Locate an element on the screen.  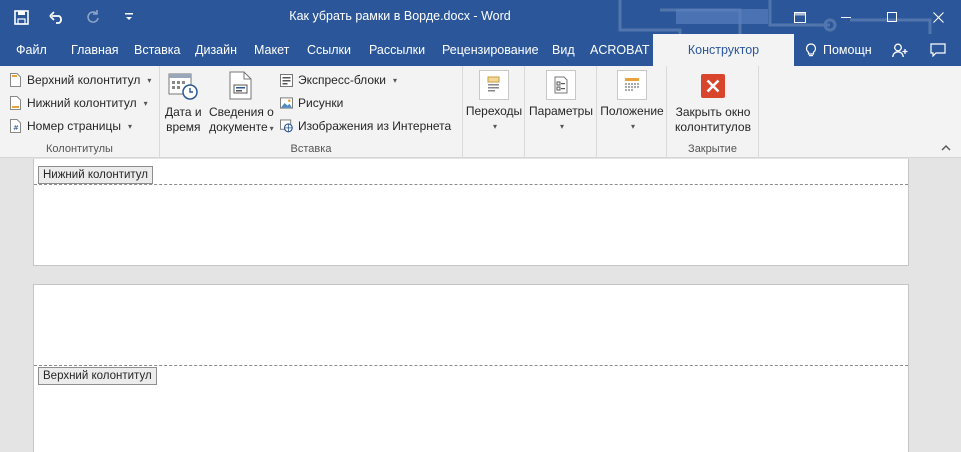
date-time-label-1: Дата и is located at coordinates (183, 112).